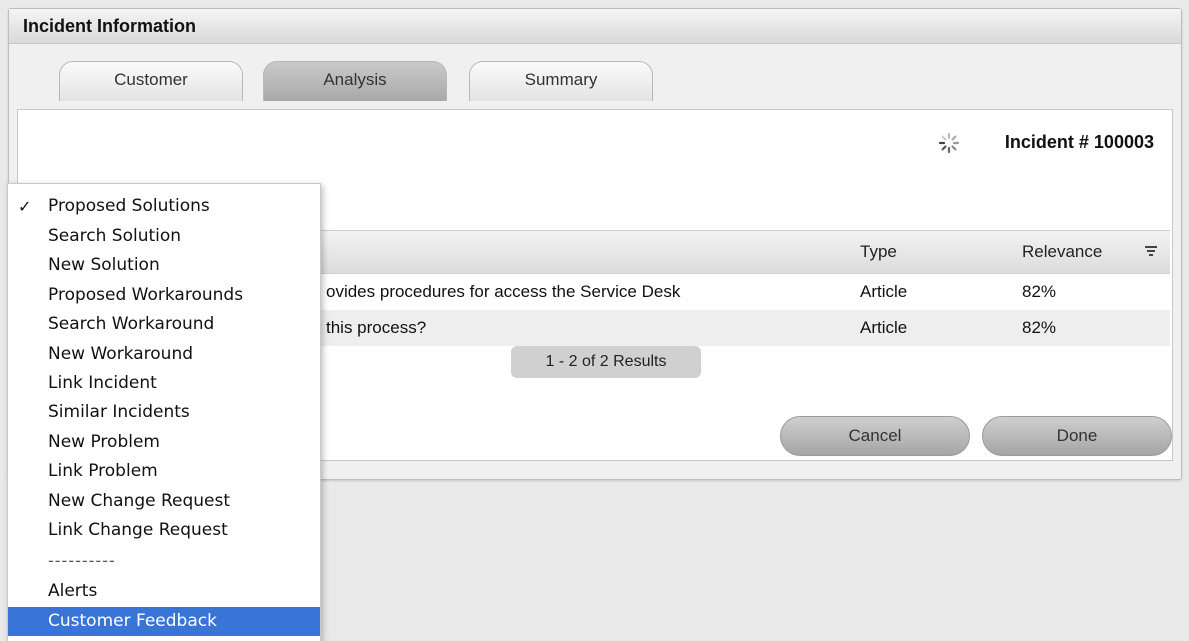 This screenshot has width=1189, height=641. Describe the element at coordinates (1077, 436) in the screenshot. I see `done-button: Done` at that location.